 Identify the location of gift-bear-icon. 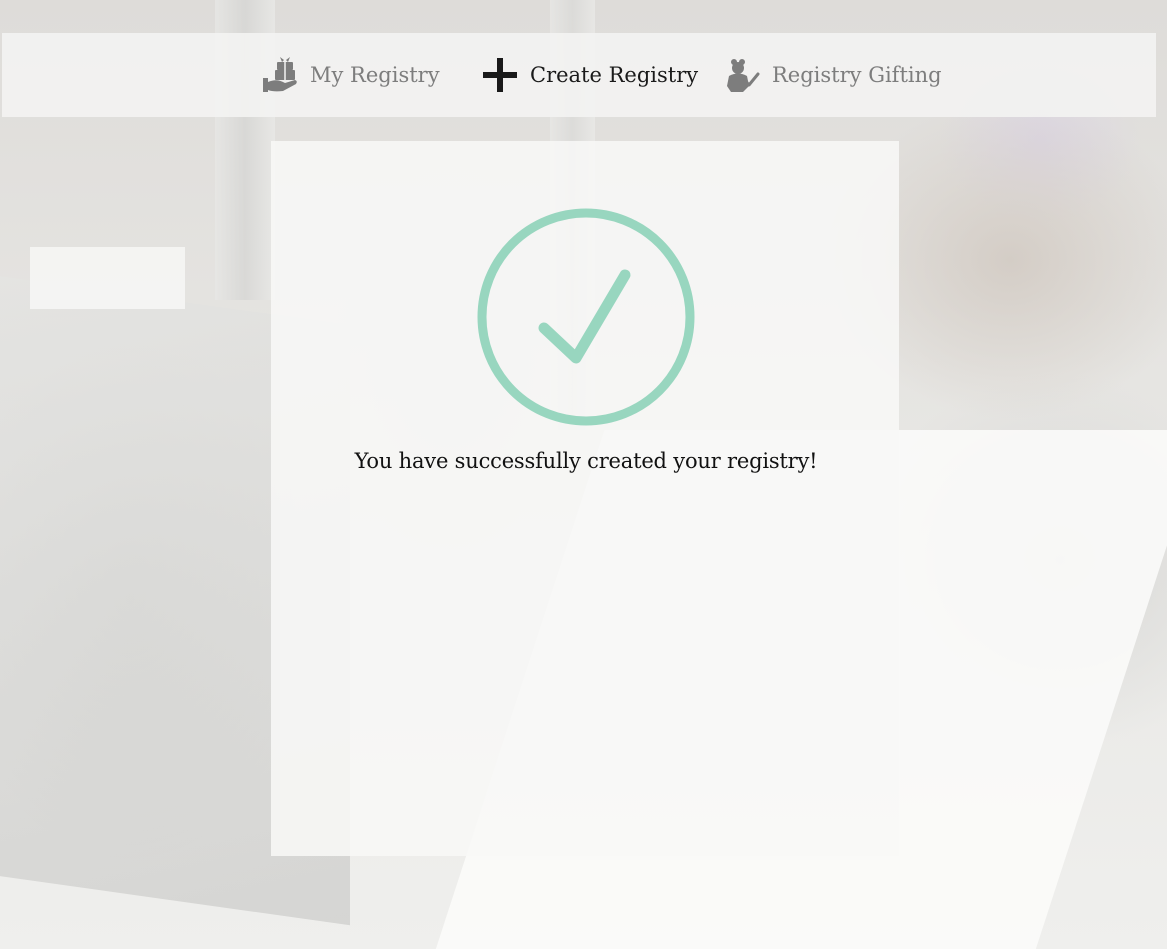
(742, 75).